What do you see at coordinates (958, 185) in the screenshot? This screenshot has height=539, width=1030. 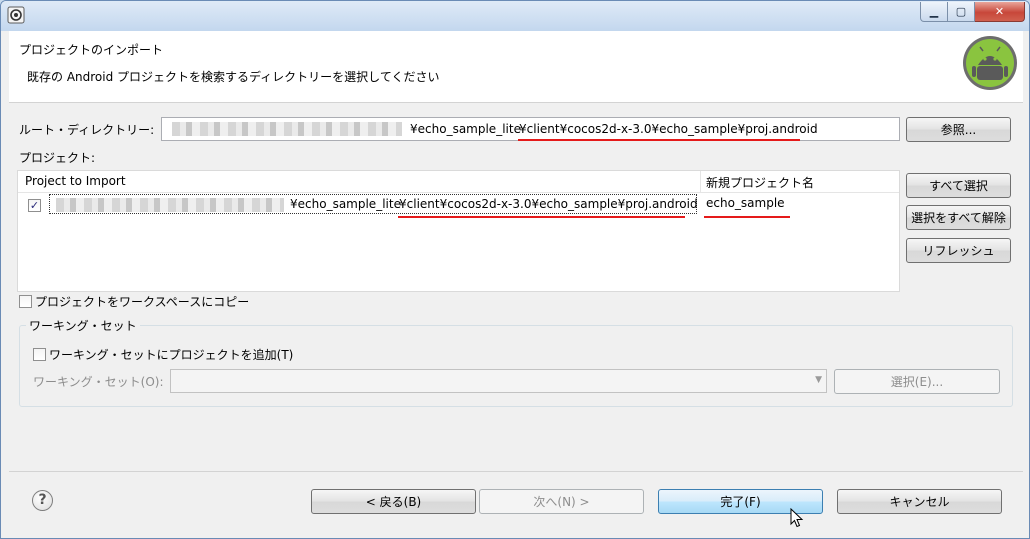 I see `select-all-button: すべて選択` at bounding box center [958, 185].